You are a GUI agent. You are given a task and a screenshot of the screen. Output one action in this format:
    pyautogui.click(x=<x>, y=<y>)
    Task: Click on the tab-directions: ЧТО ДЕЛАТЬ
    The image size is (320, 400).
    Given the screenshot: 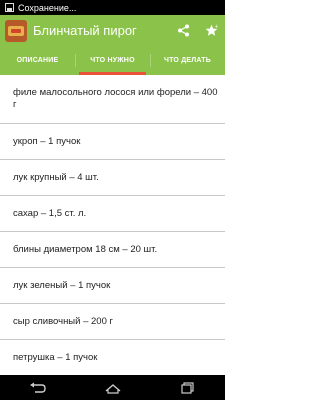 What is the action you would take?
    pyautogui.click(x=187, y=60)
    